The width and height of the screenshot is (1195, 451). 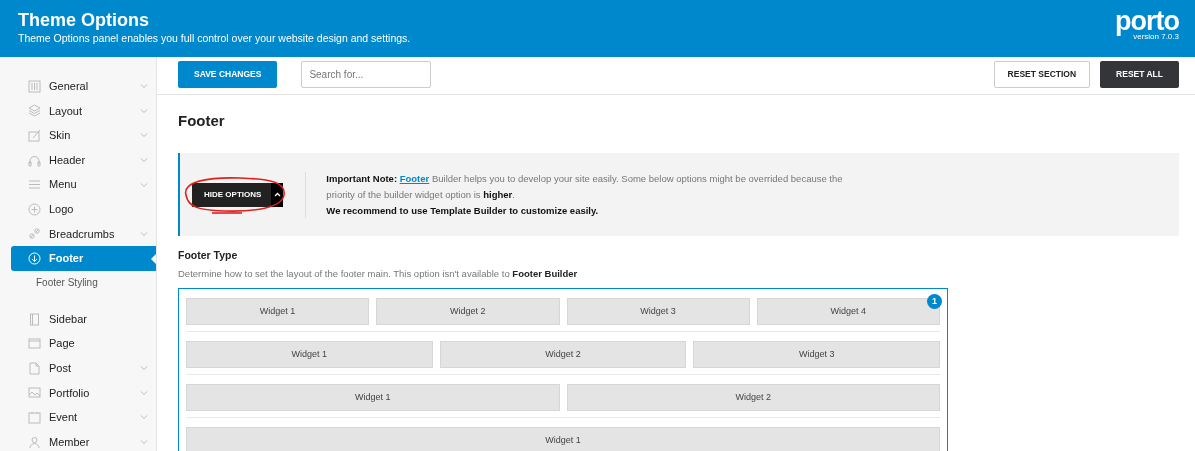 What do you see at coordinates (277, 194) in the screenshot?
I see `caret-up-icon` at bounding box center [277, 194].